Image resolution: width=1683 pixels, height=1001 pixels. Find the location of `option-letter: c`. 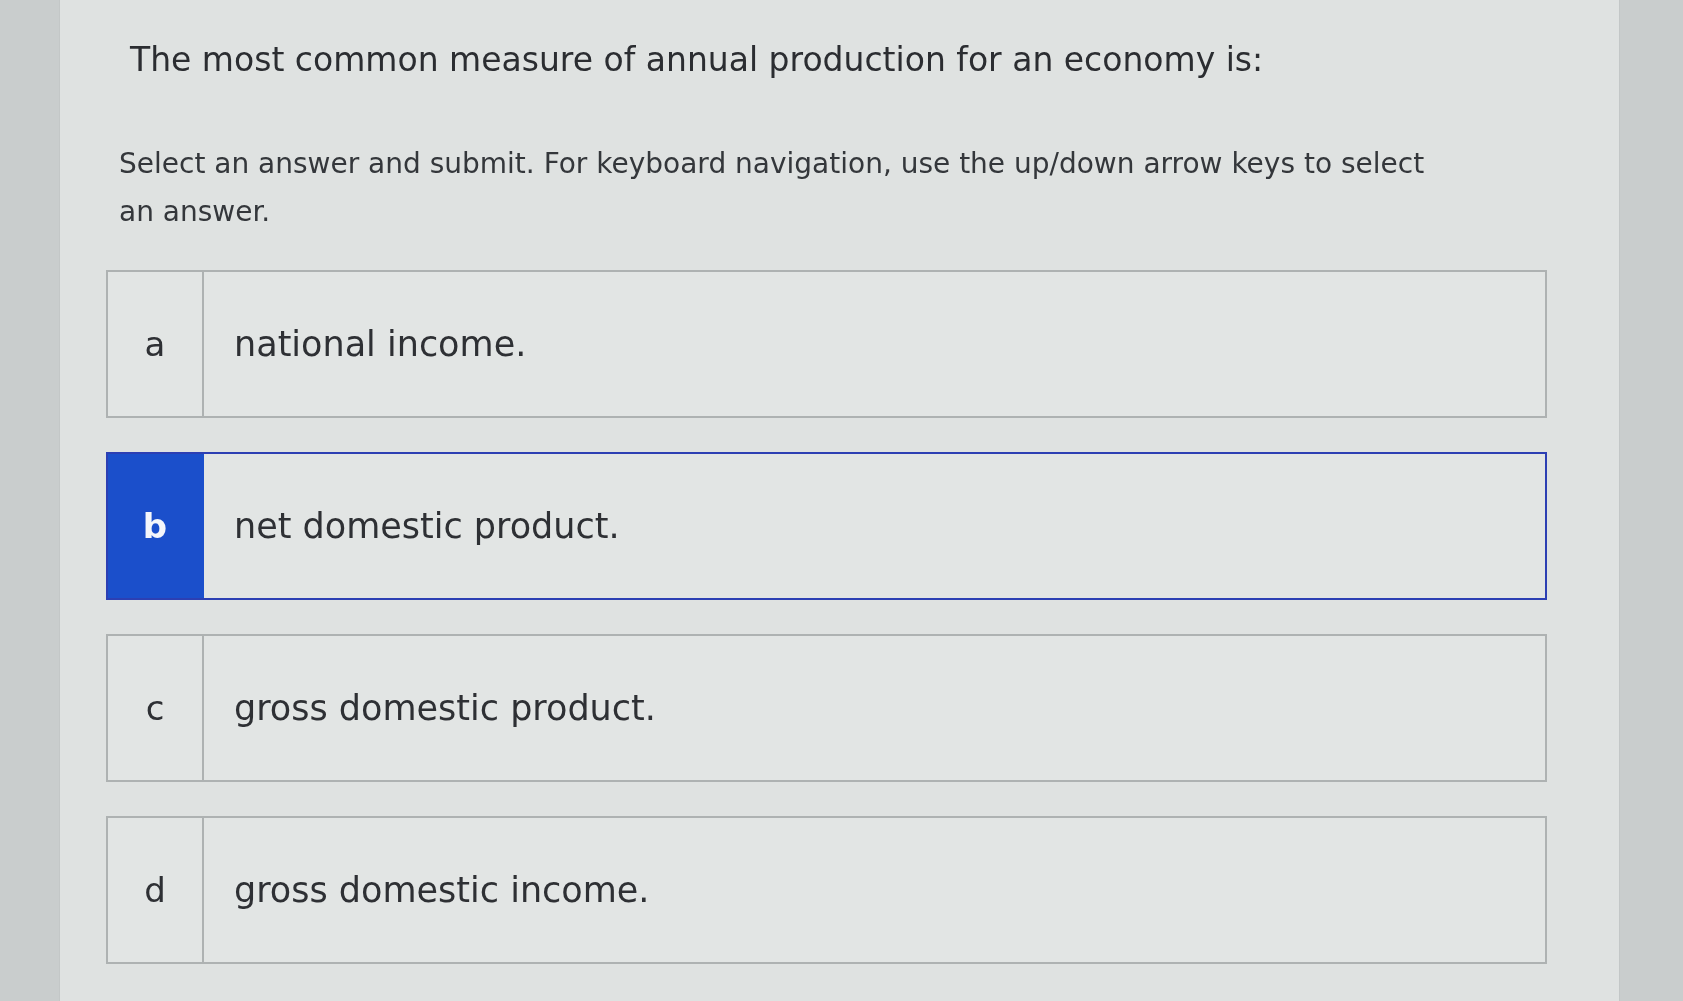

option-letter: c is located at coordinates (156, 708).